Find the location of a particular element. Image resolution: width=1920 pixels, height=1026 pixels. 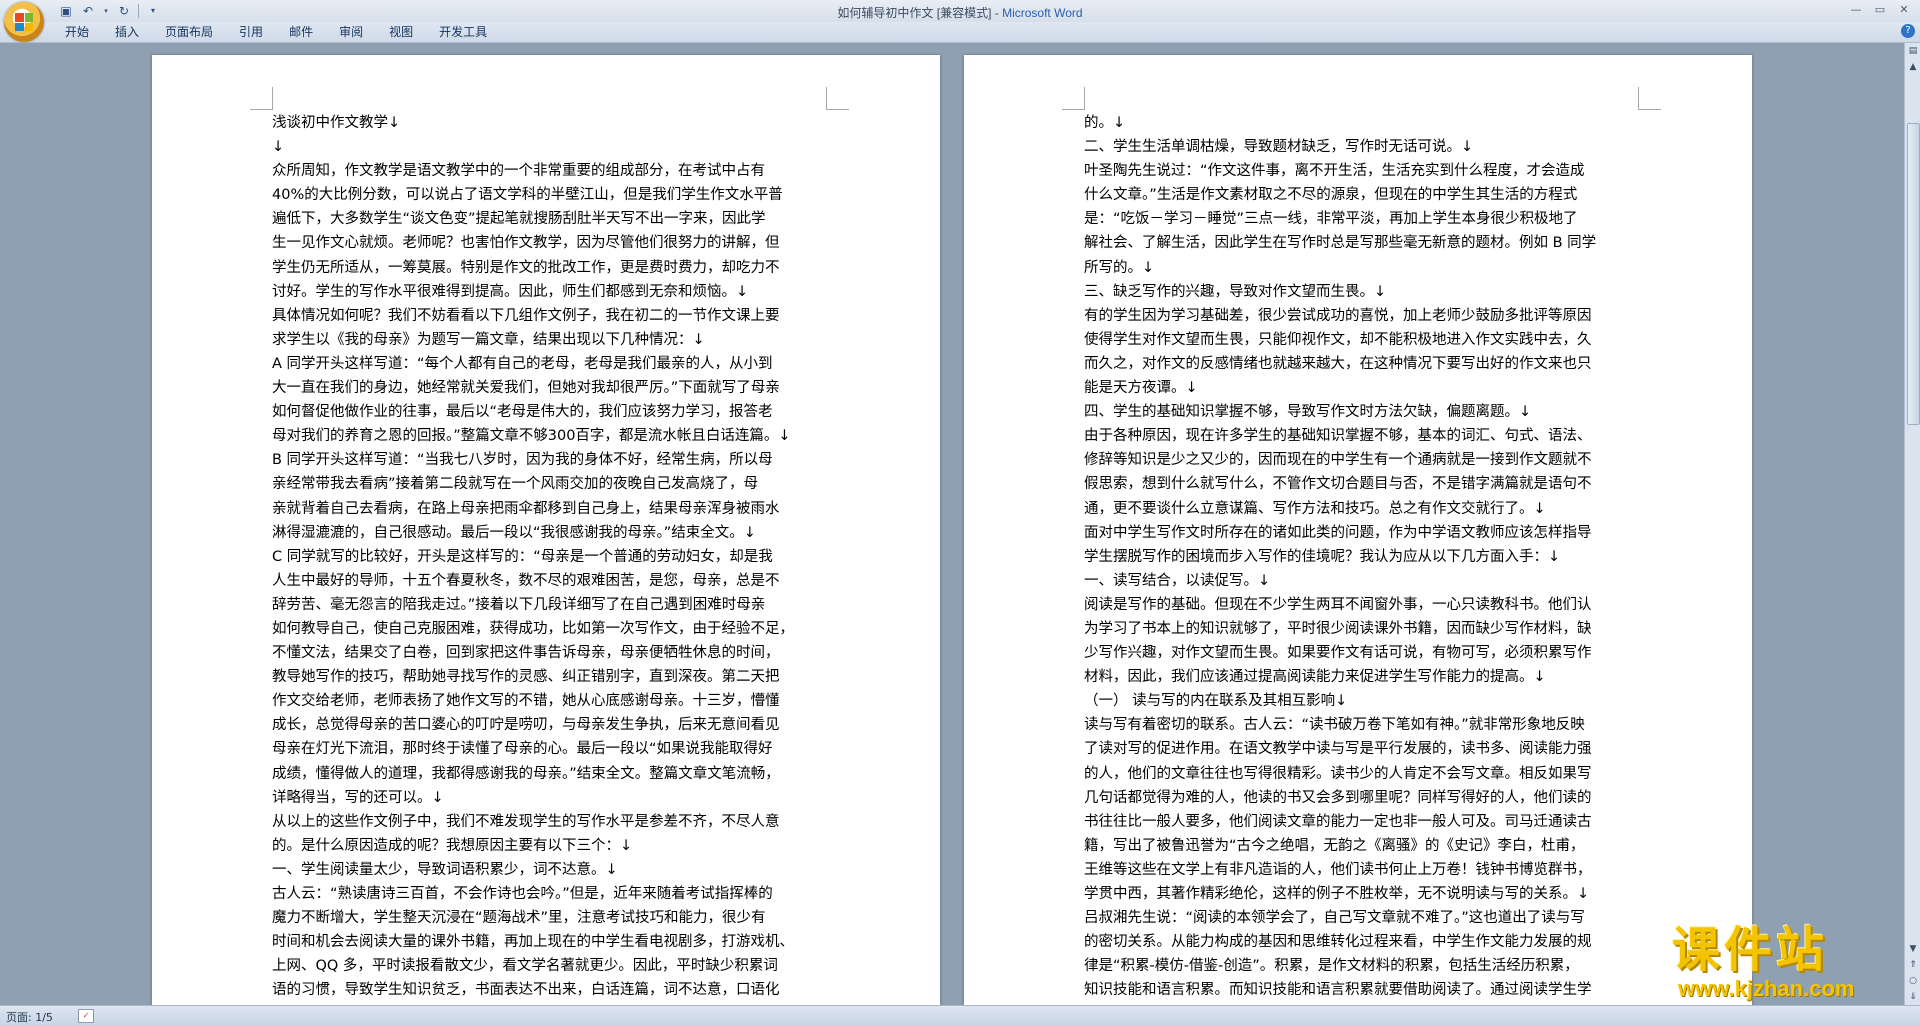

office-logo-icon is located at coordinates (24, 22).